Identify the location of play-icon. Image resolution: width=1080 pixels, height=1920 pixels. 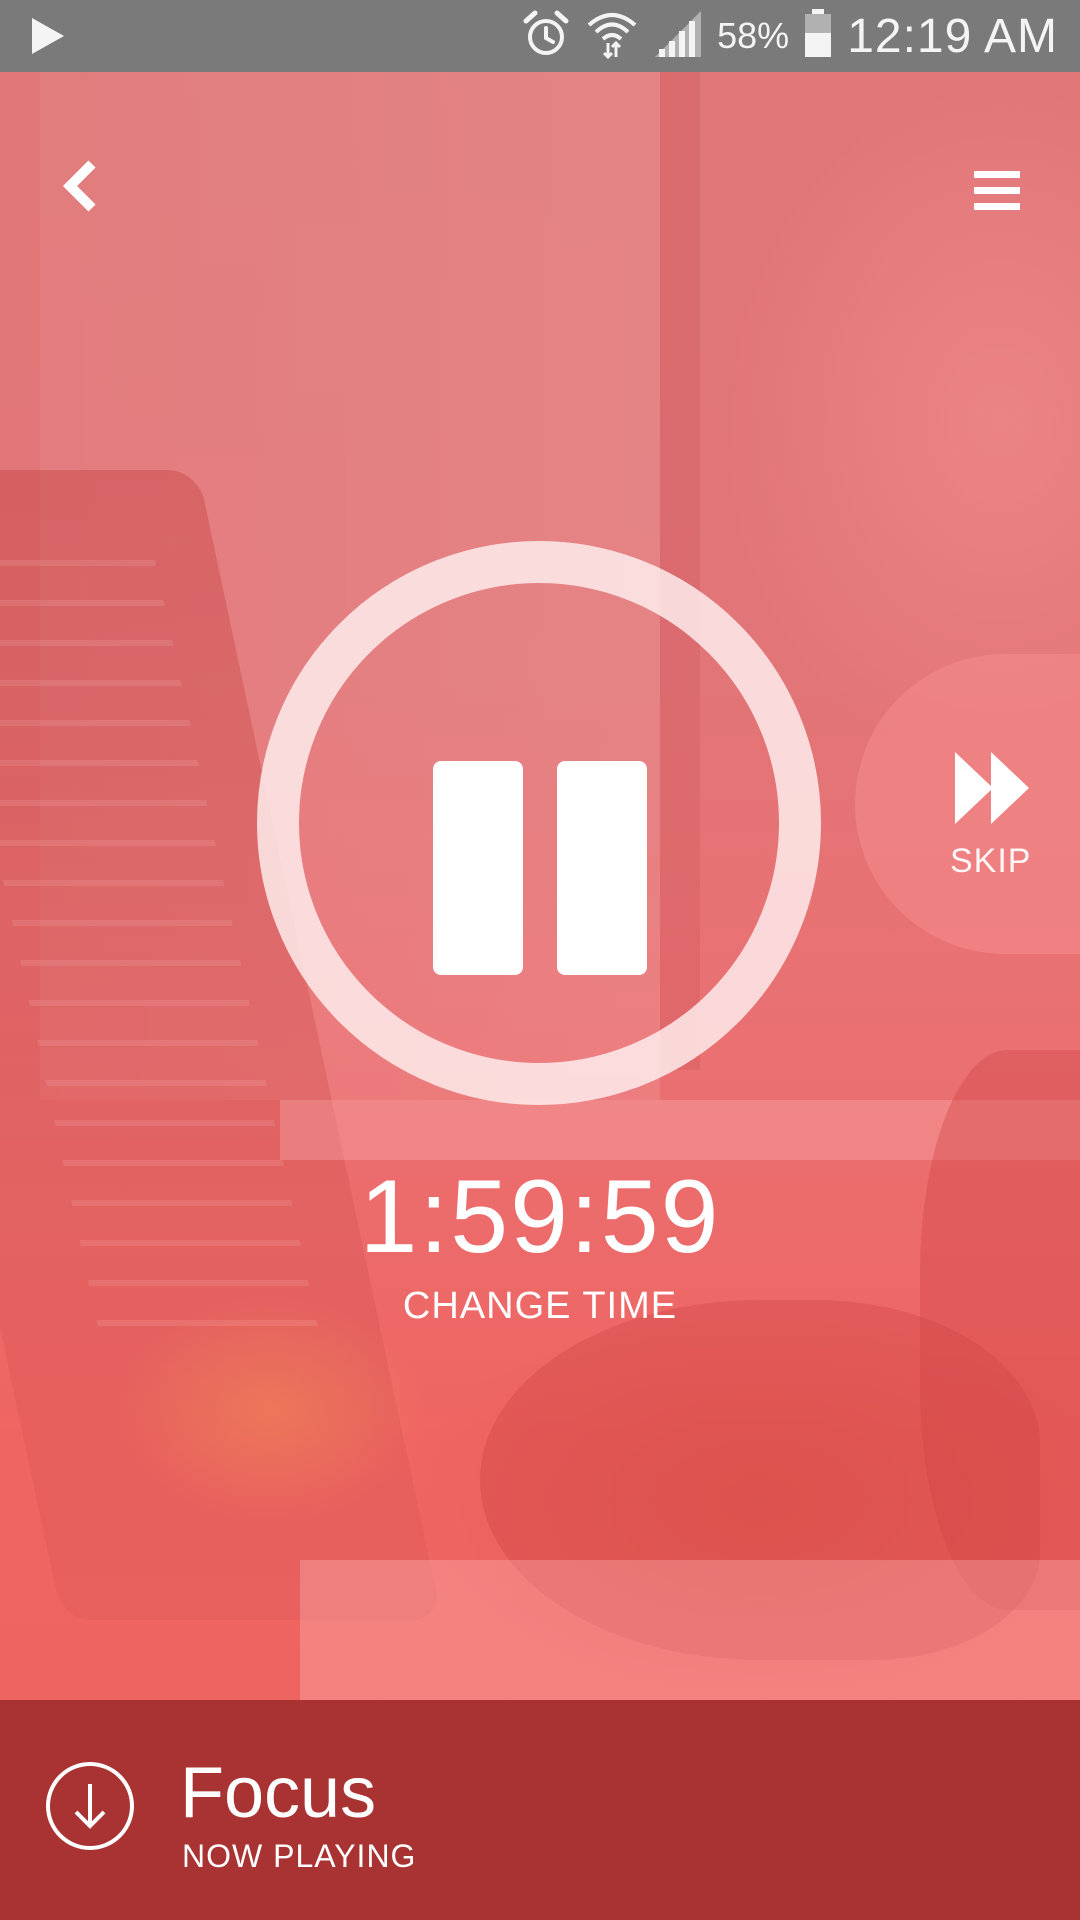
(48, 38).